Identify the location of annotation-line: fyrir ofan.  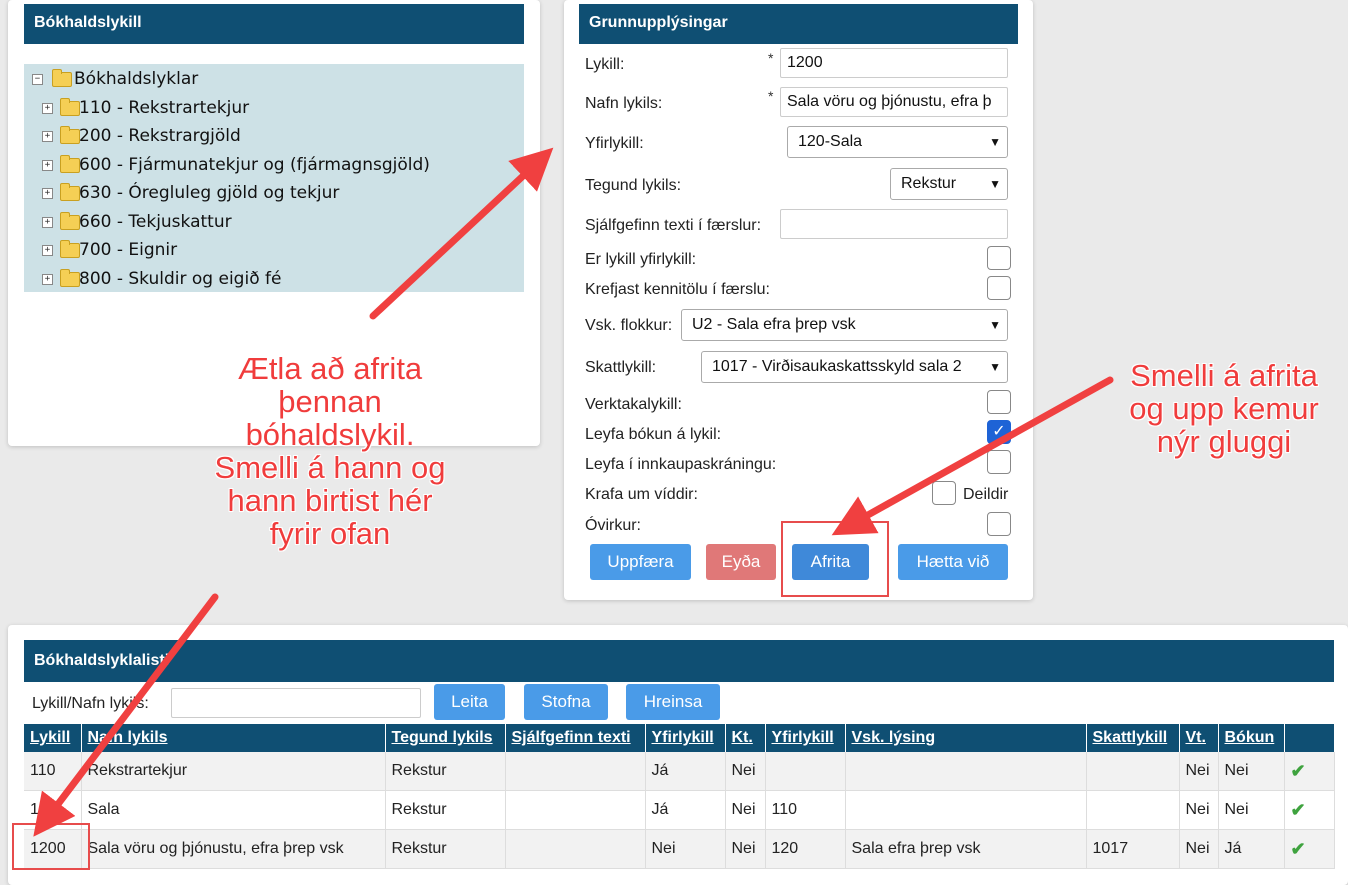
(330, 533).